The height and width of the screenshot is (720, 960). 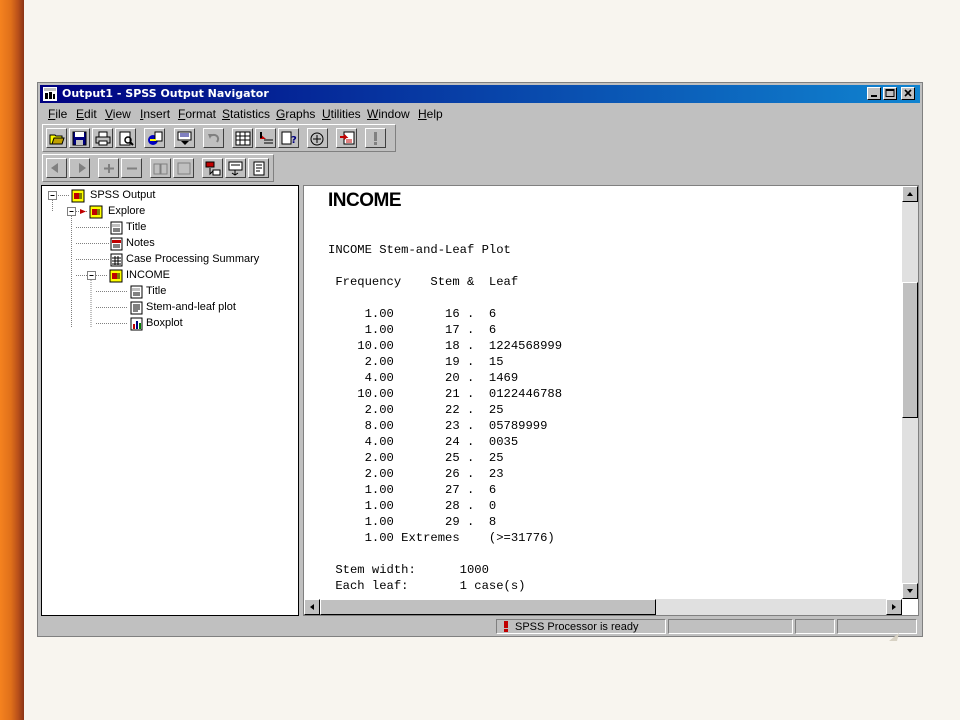 I want to click on menu-graphs: Graphs, so click(x=295, y=114).